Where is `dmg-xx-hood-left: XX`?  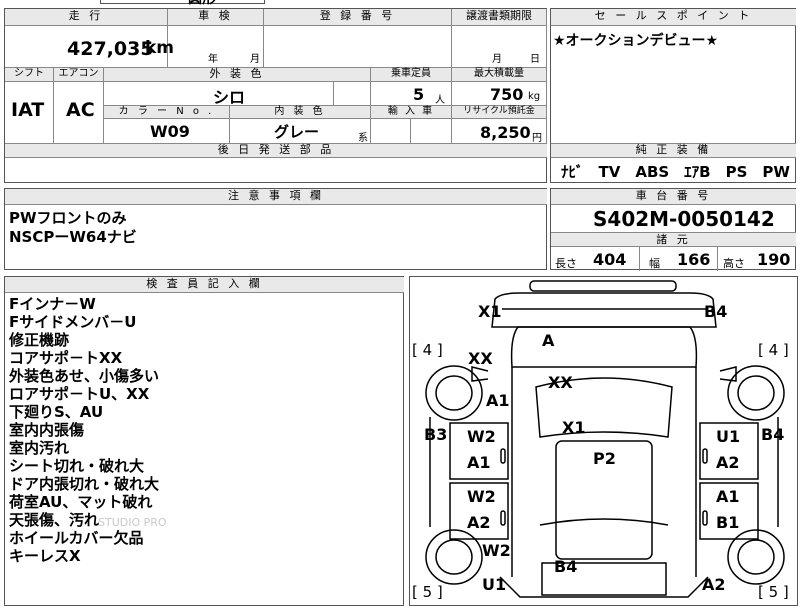
dmg-xx-hood-left: XX is located at coordinates (480, 358).